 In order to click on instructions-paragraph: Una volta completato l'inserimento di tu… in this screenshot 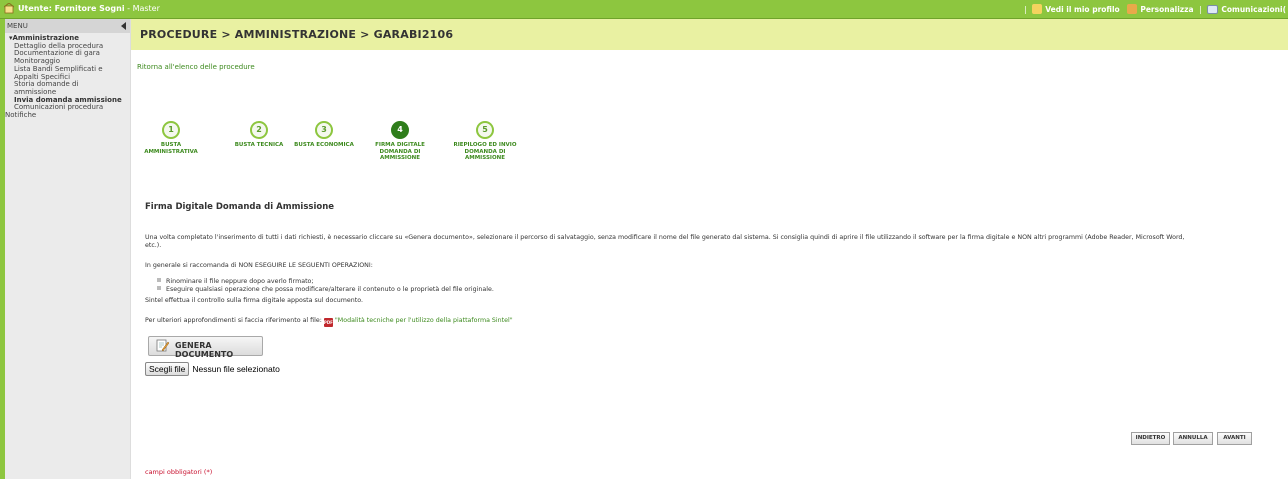, I will do `click(716, 242)`.